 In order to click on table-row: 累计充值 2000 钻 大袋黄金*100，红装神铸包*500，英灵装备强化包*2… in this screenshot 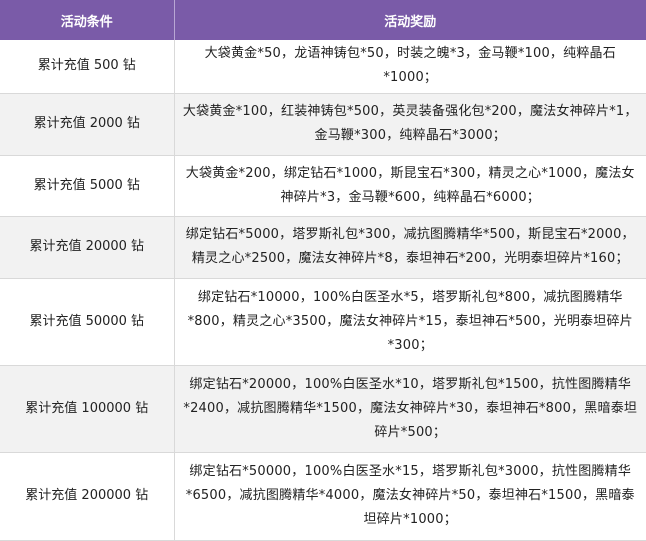, I will do `click(323, 124)`.